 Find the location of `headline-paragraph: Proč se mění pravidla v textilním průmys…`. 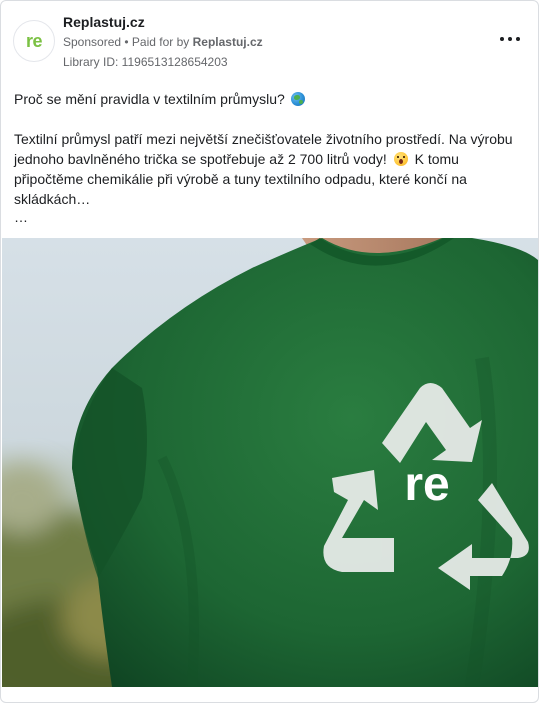

headline-paragraph: Proč se mění pravidla v textilním průmys… is located at coordinates (269, 99).